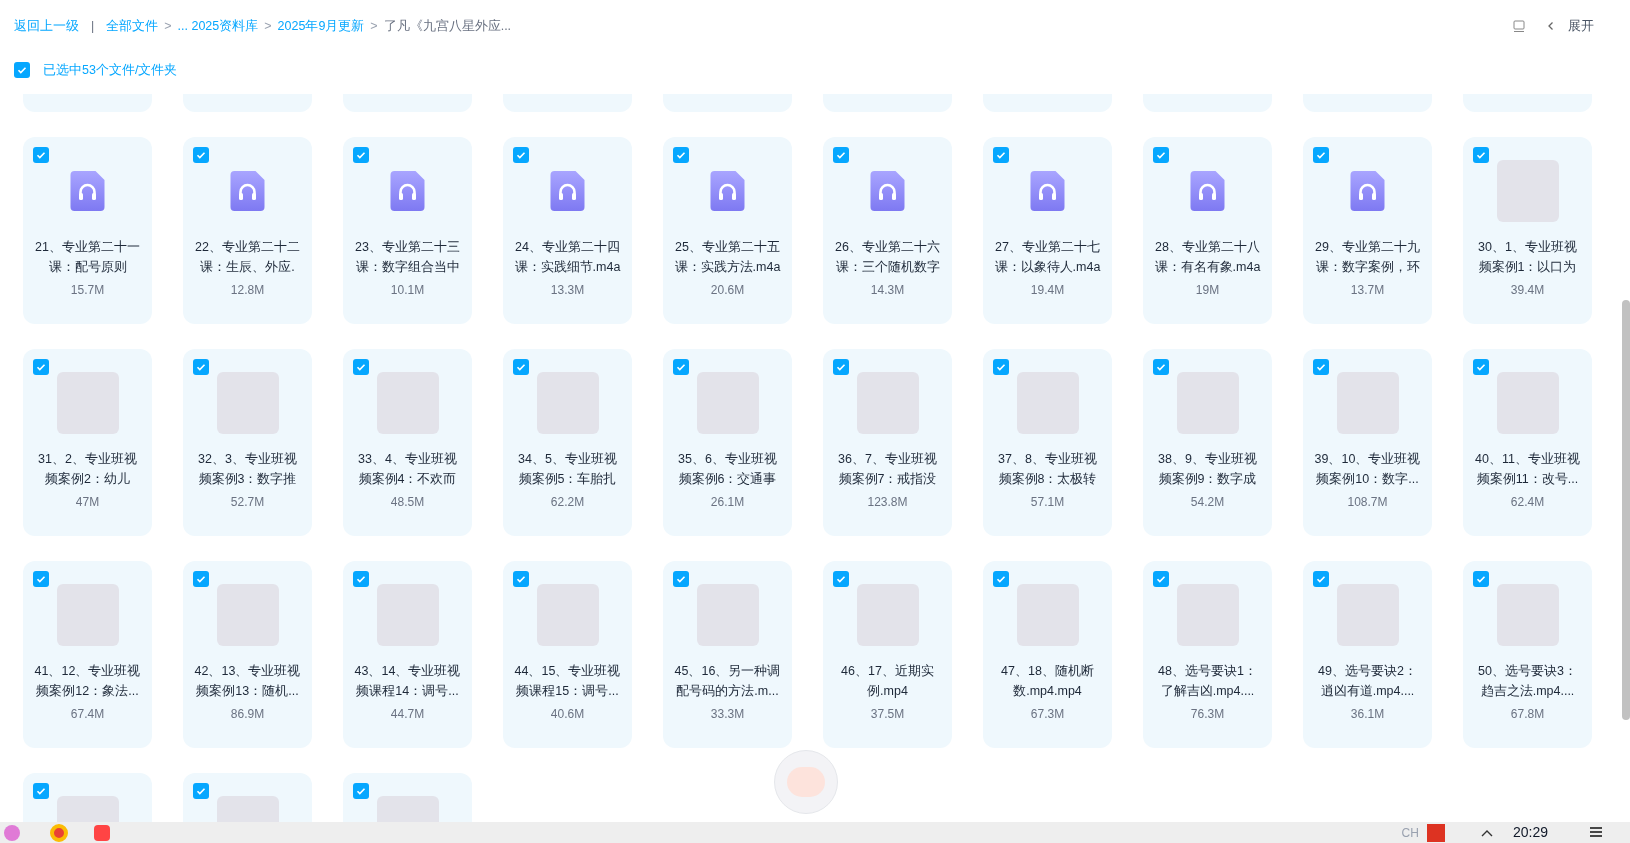  Describe the element at coordinates (567, 654) in the screenshot. I see `file-card: 44、15、专业班视频课程15：调号... 40.6M` at that location.